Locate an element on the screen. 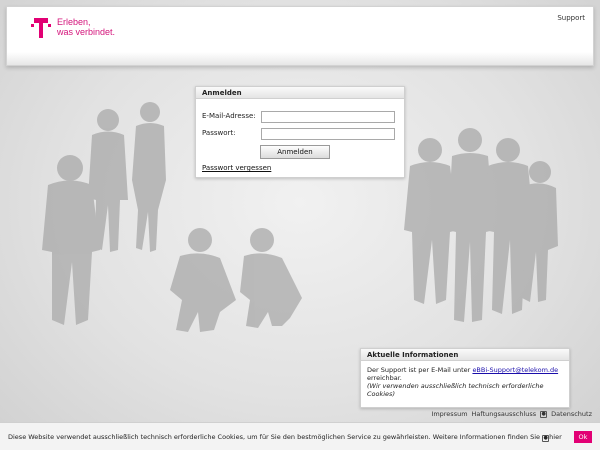  slogan: Erleben, was verbindet. is located at coordinates (86, 27).